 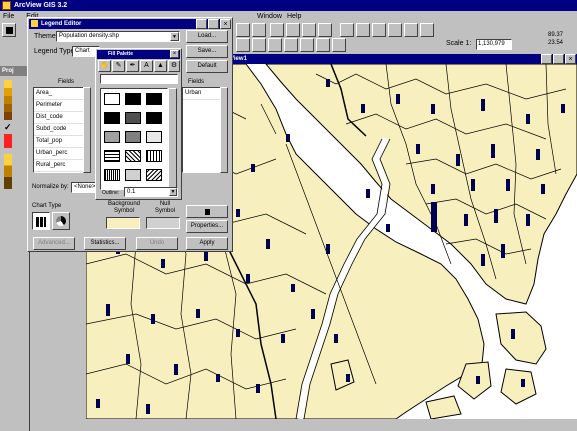 What do you see at coordinates (62, 130) in the screenshot?
I see `field-item: Subd_code` at bounding box center [62, 130].